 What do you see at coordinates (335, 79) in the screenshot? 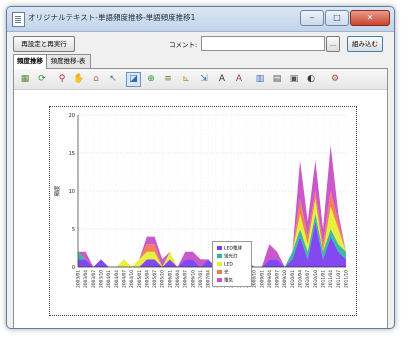
I see `settings-icon: ⚙` at bounding box center [335, 79].